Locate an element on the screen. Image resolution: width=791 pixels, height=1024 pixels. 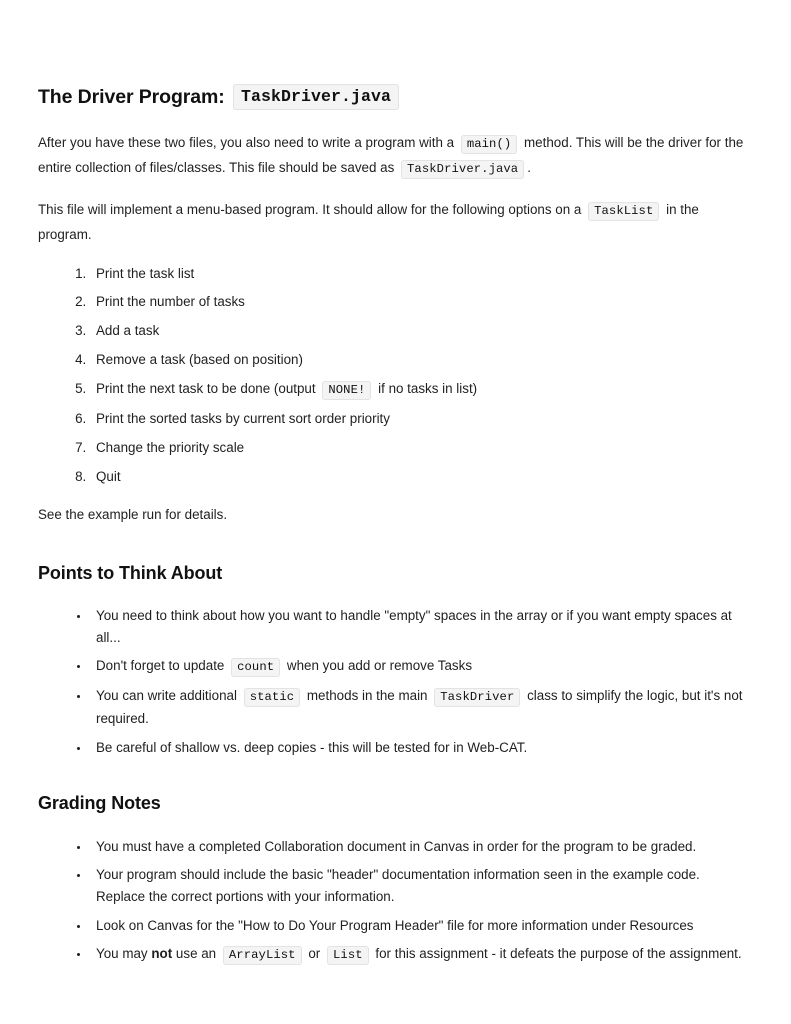
list-item: Quit is located at coordinates (420, 476).